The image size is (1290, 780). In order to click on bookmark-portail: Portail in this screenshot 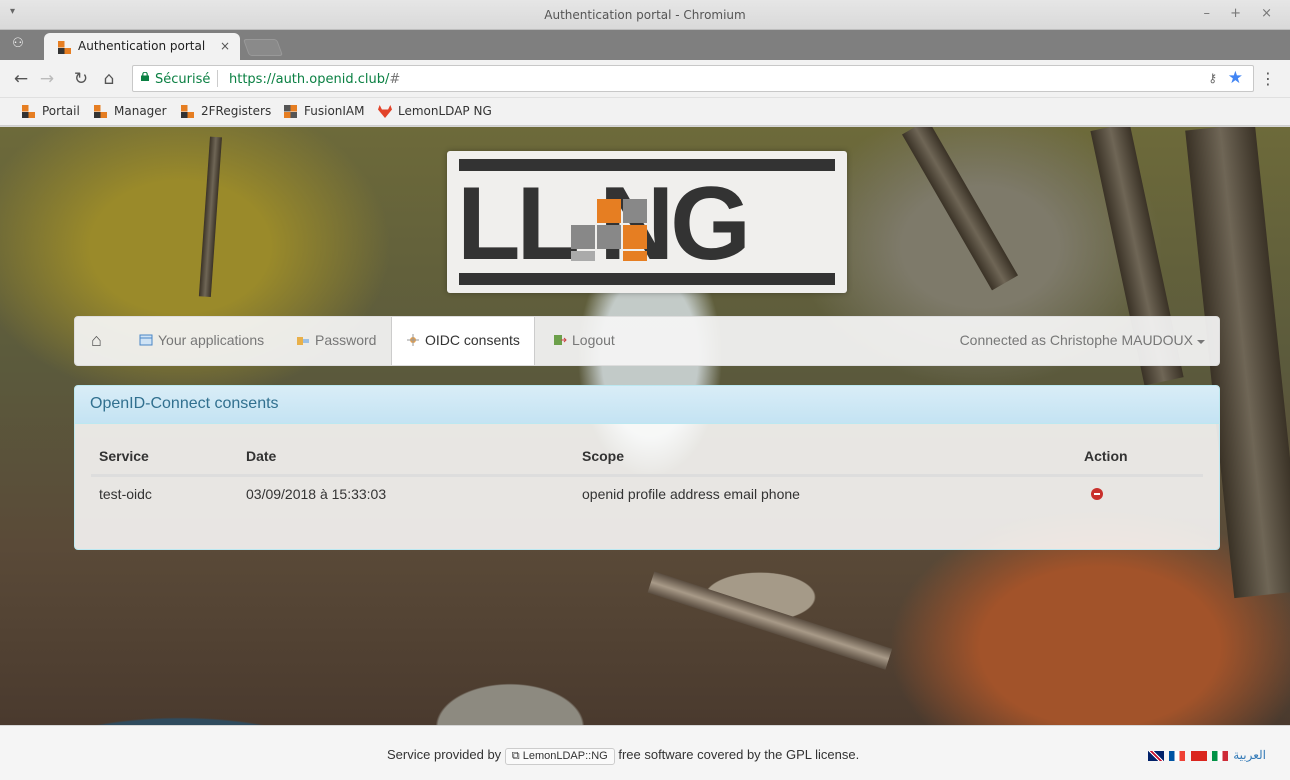, I will do `click(51, 111)`.